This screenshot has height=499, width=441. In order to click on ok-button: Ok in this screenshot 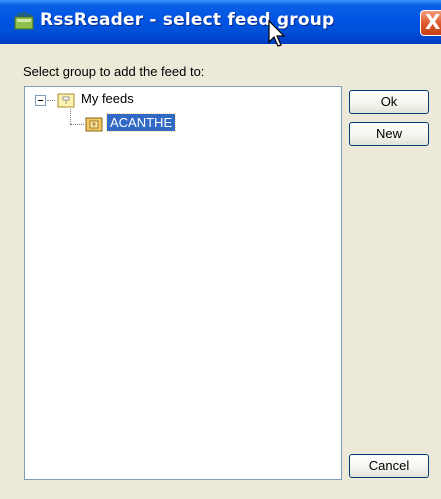, I will do `click(389, 102)`.